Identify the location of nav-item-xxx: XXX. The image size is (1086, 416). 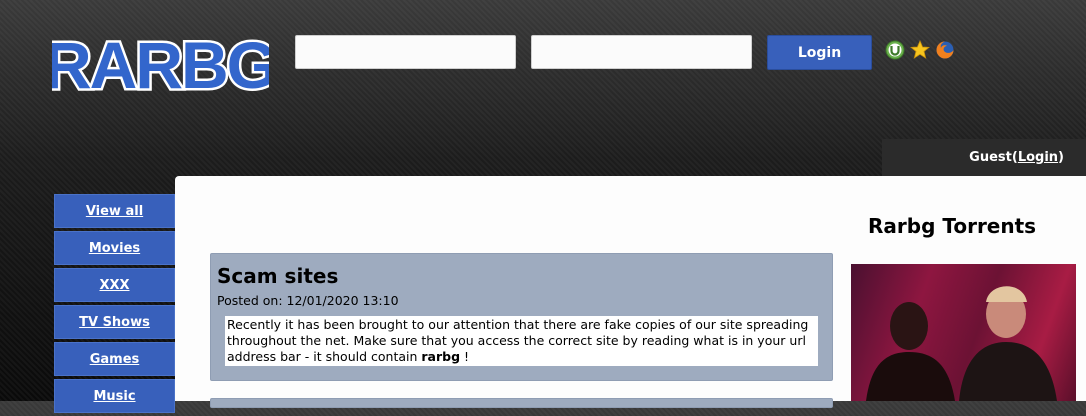
(114, 285).